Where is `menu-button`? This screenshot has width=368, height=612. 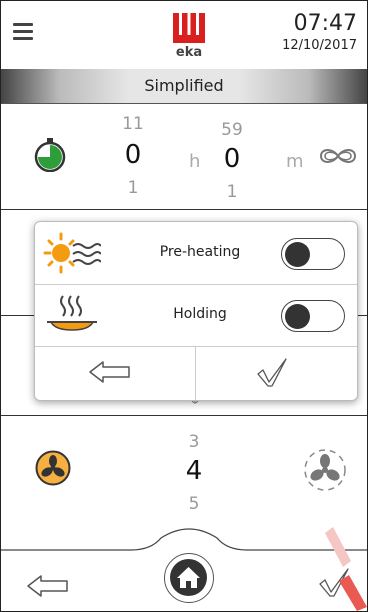 menu-button is located at coordinates (24, 32).